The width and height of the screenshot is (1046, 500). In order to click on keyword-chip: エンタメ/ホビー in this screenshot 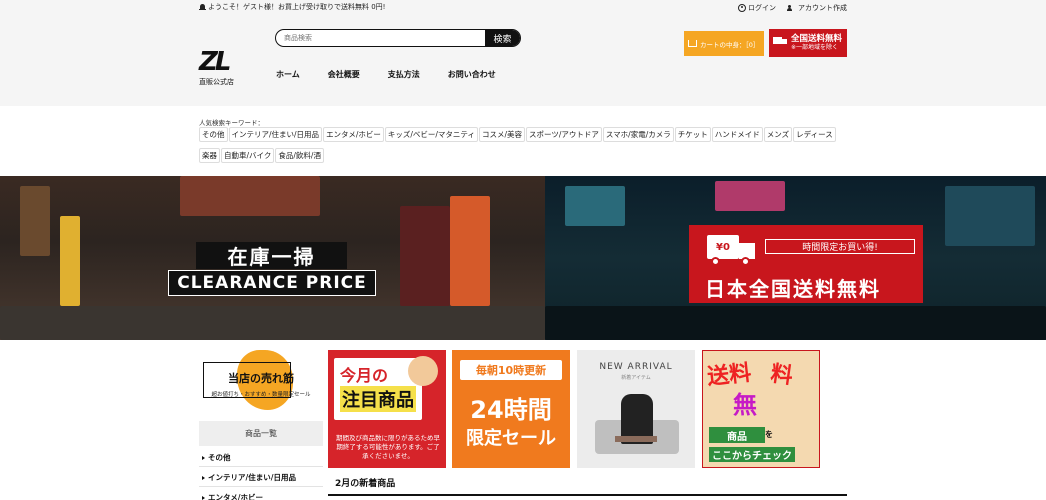, I will do `click(353, 134)`.